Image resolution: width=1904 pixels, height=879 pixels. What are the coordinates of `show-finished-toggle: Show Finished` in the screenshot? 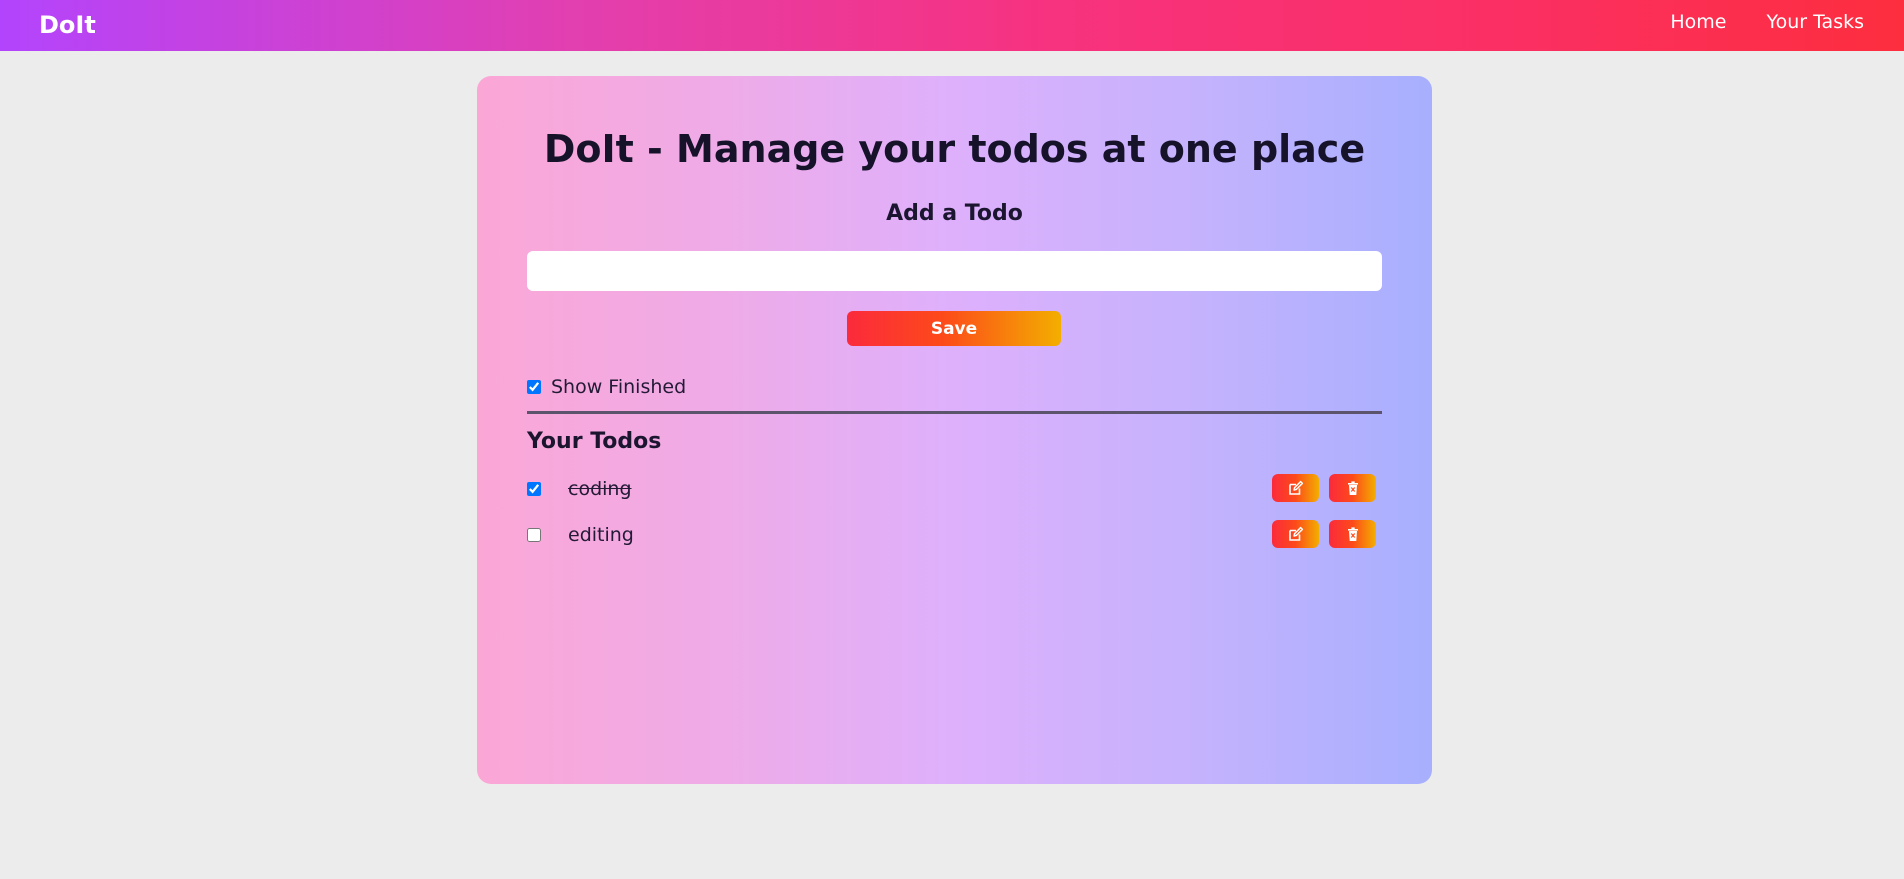 It's located at (606, 387).